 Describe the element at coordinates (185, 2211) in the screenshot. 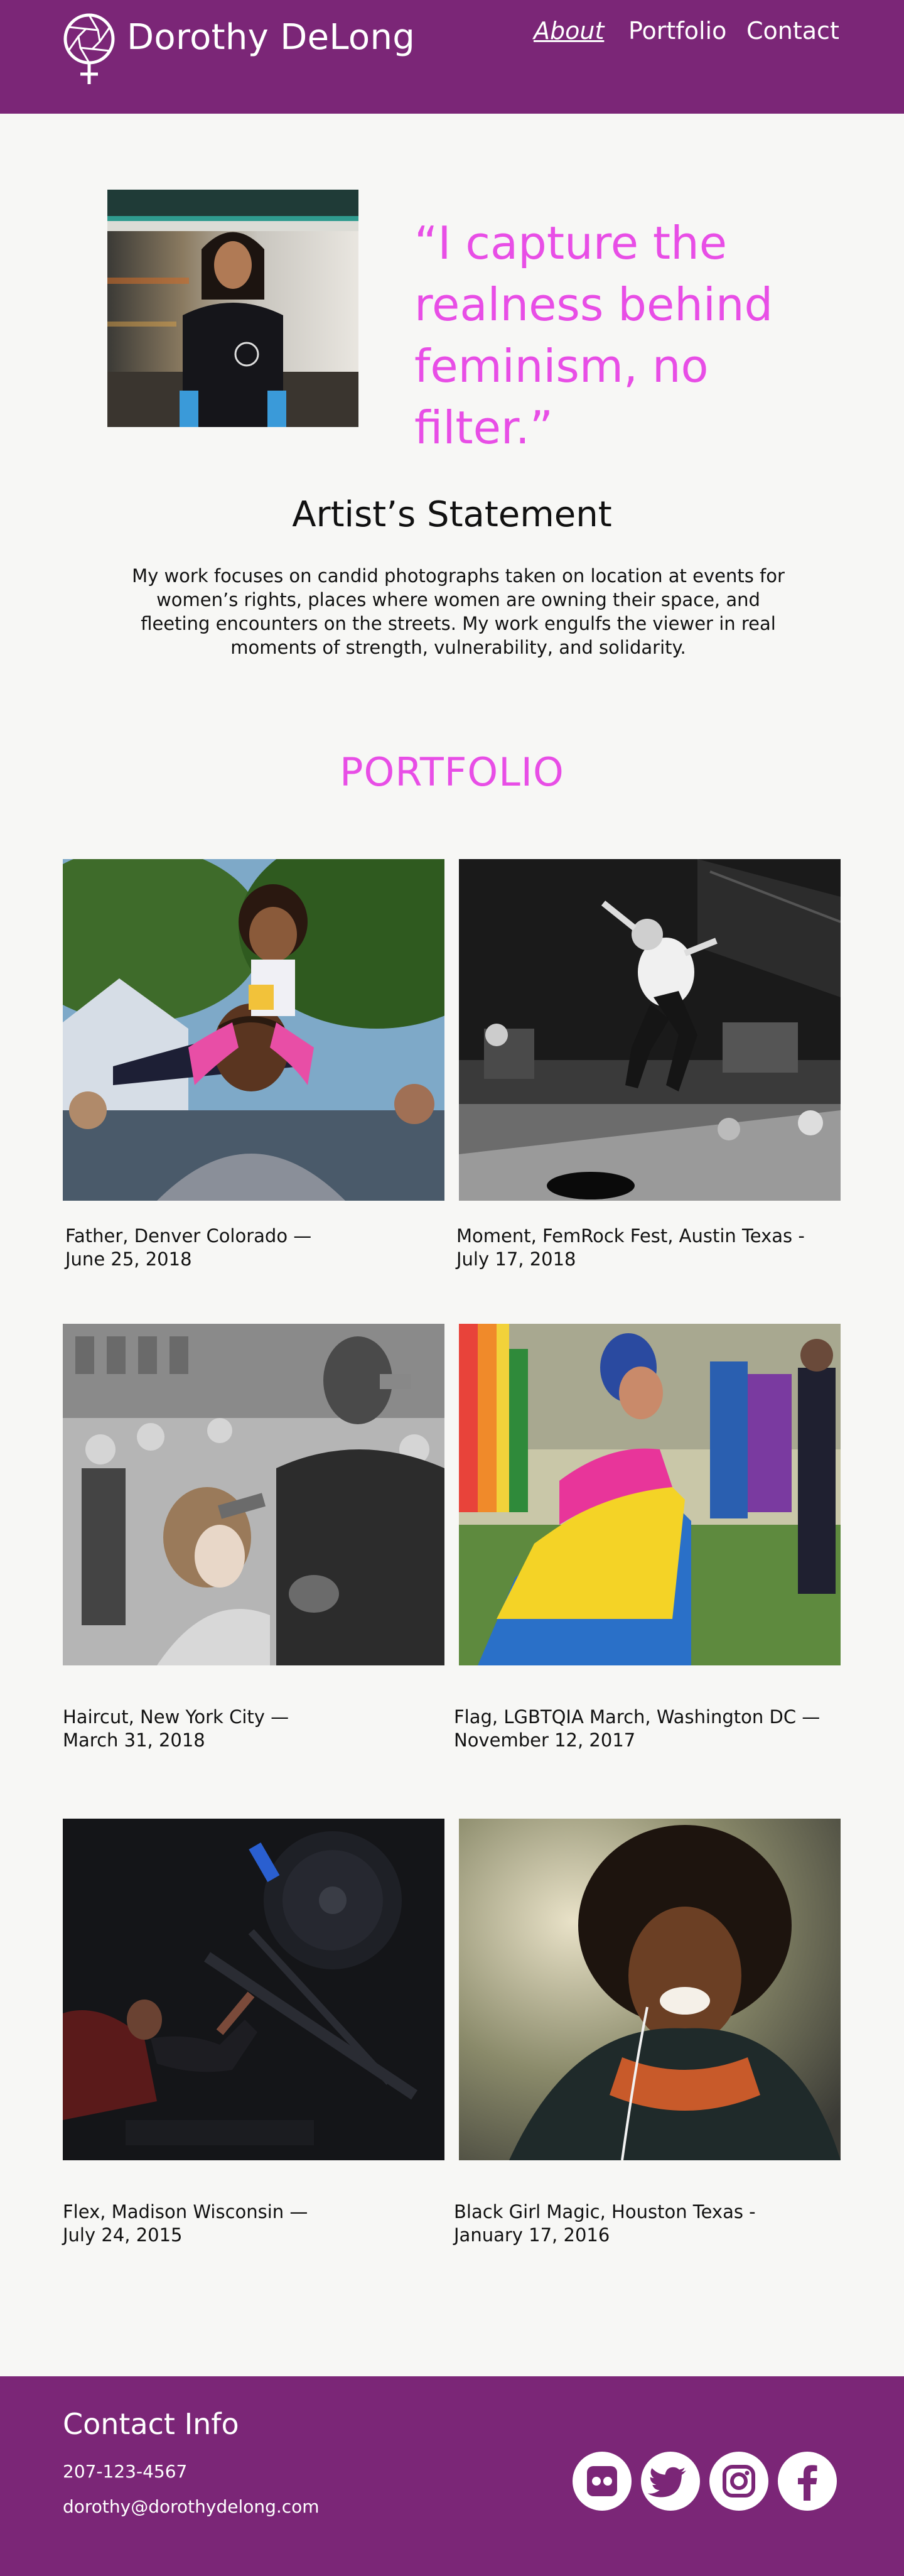

I see `caption-title: Flex, Madison Wisconsin —` at that location.